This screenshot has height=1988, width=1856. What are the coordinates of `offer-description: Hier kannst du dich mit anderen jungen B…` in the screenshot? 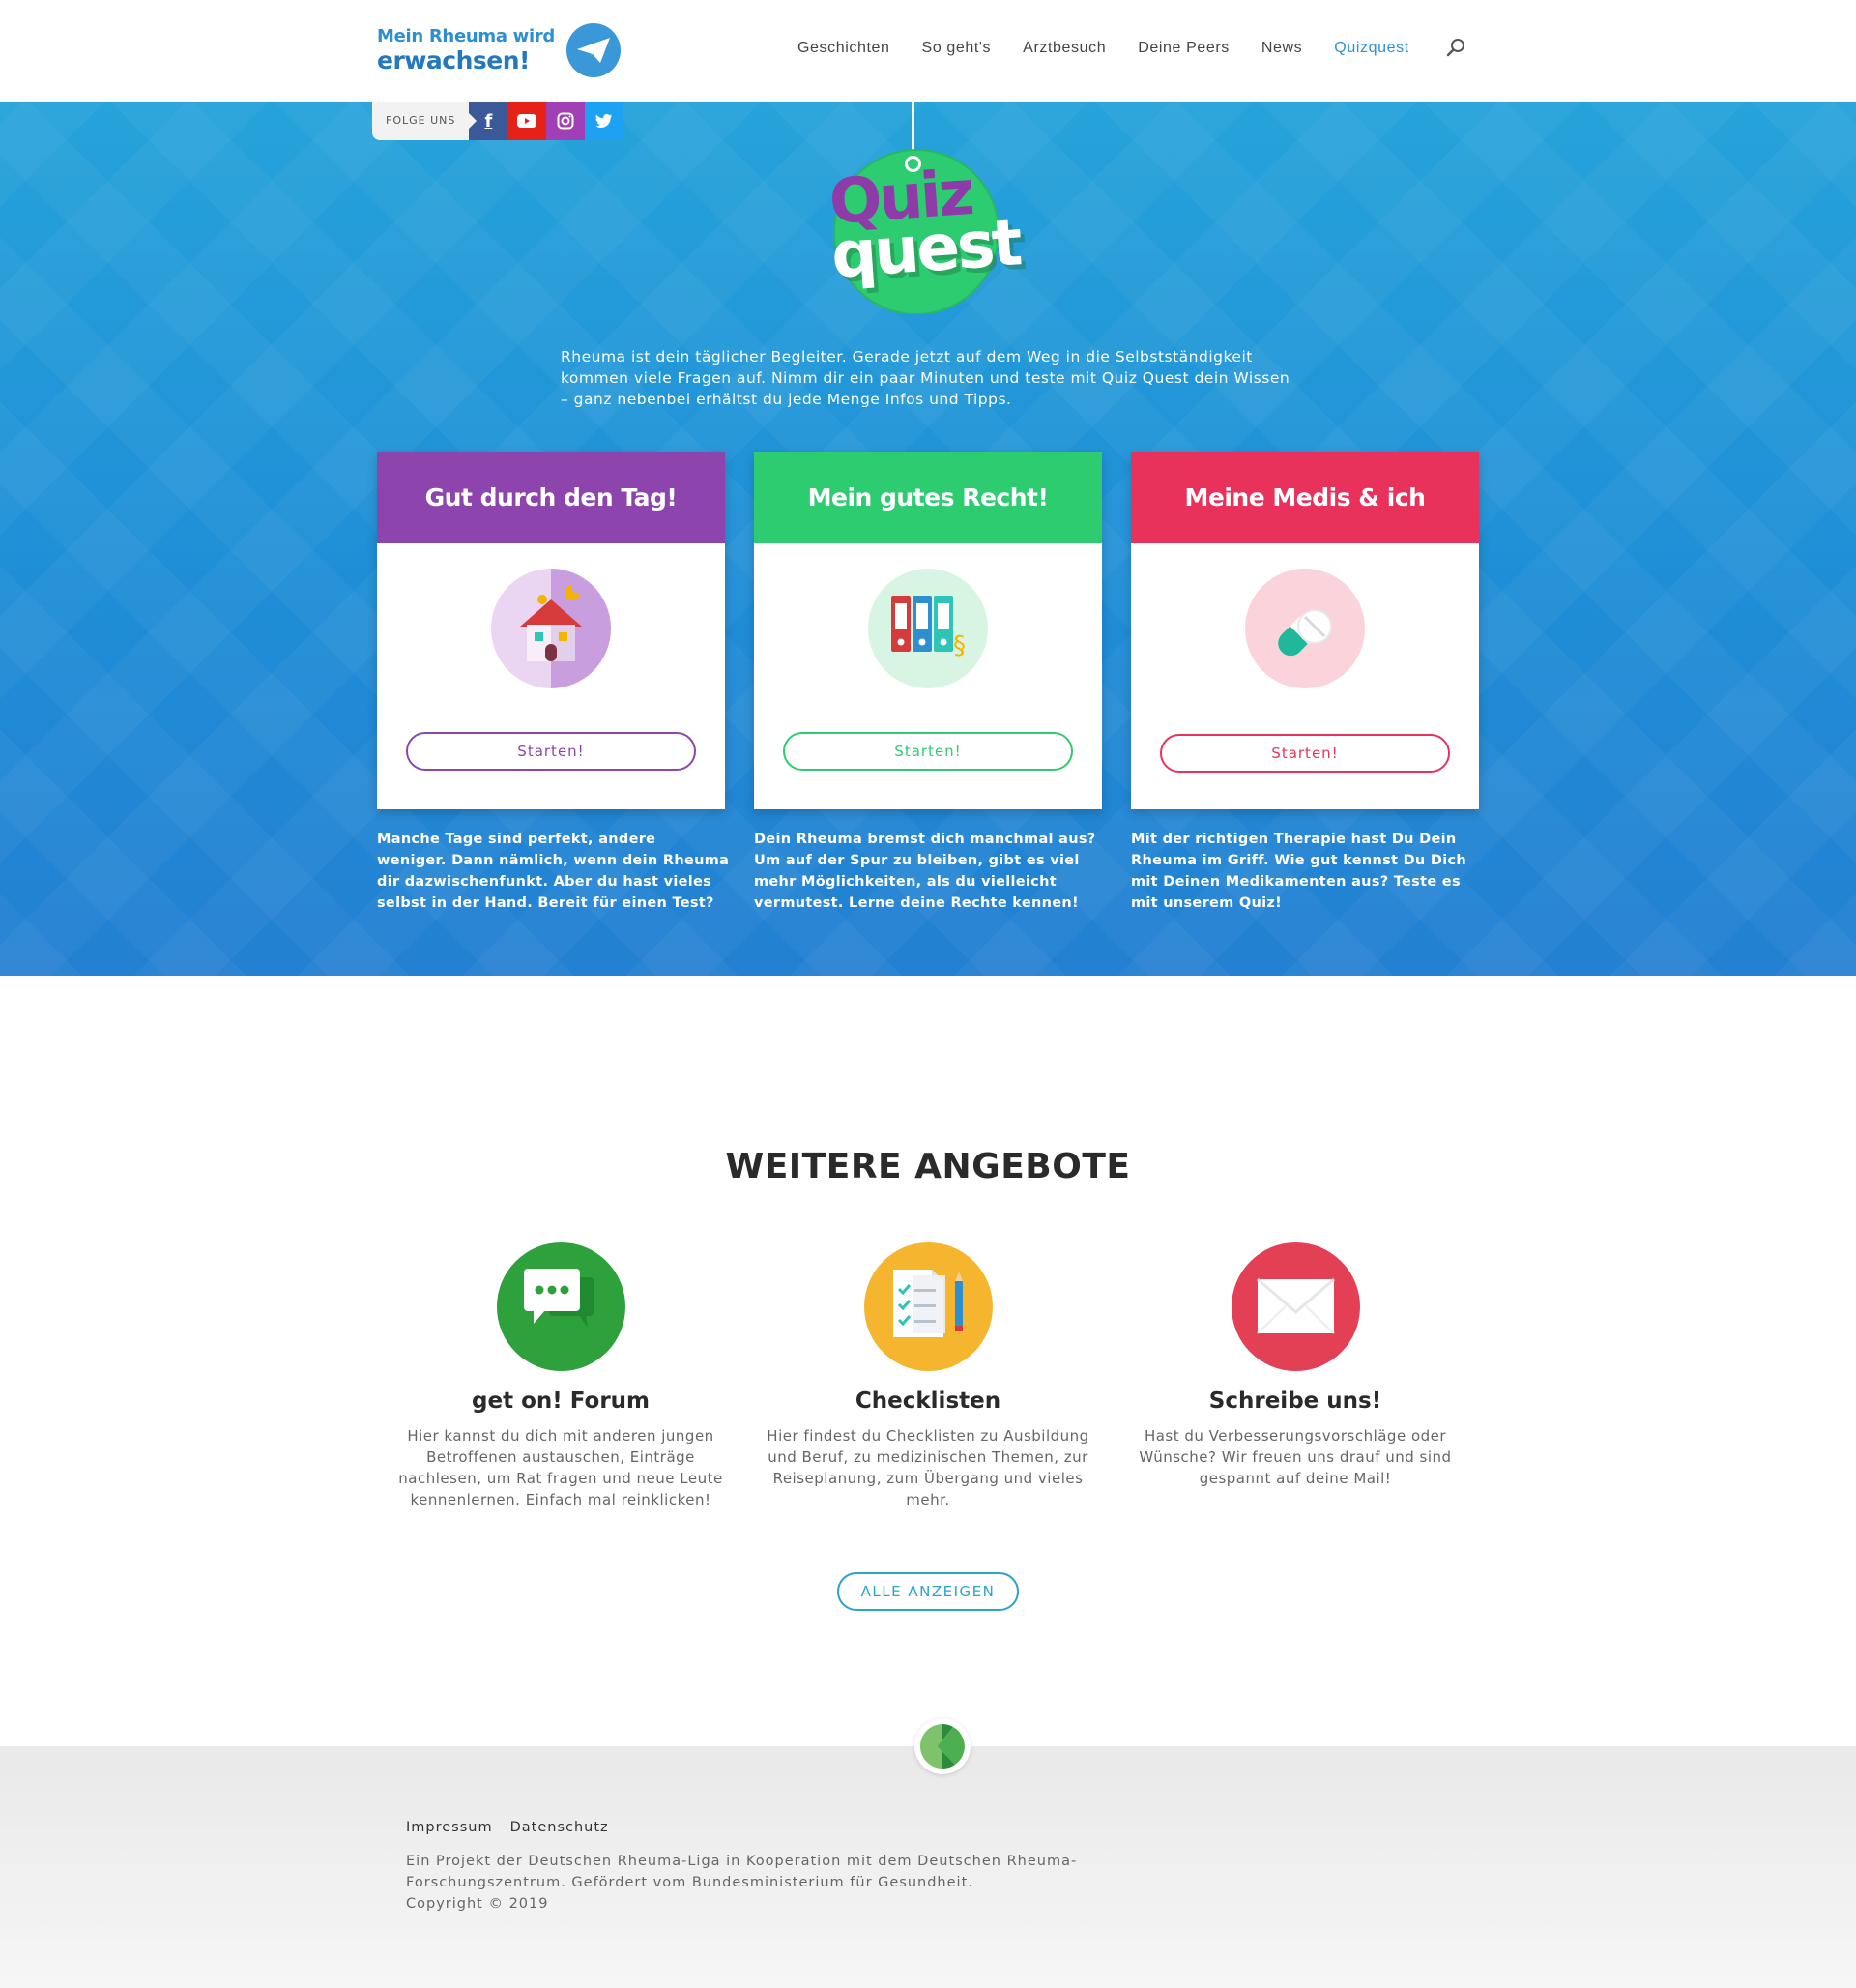 It's located at (561, 1467).